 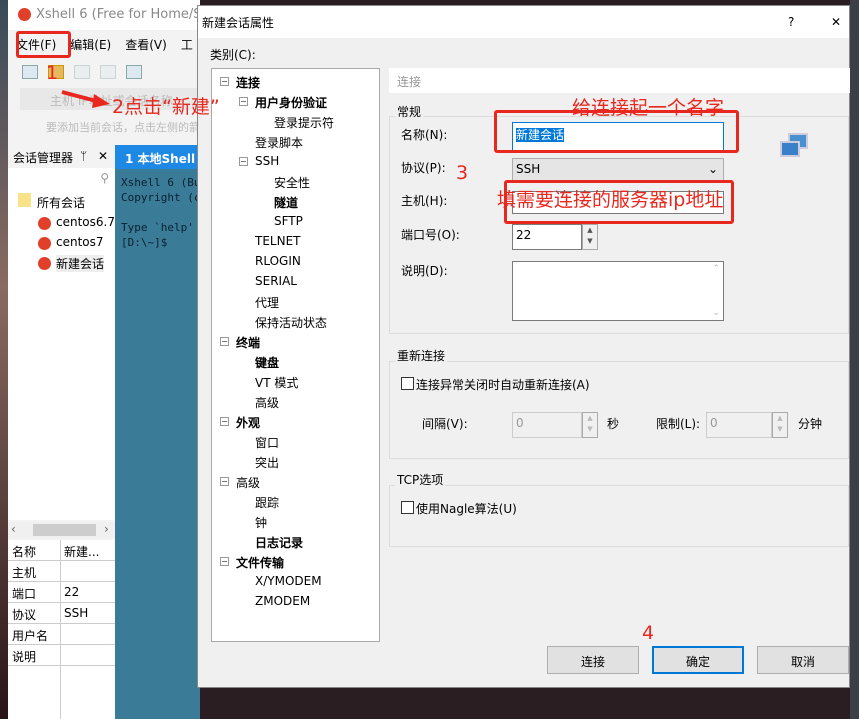 What do you see at coordinates (61, 179) in the screenshot?
I see `session-search: ⚲` at bounding box center [61, 179].